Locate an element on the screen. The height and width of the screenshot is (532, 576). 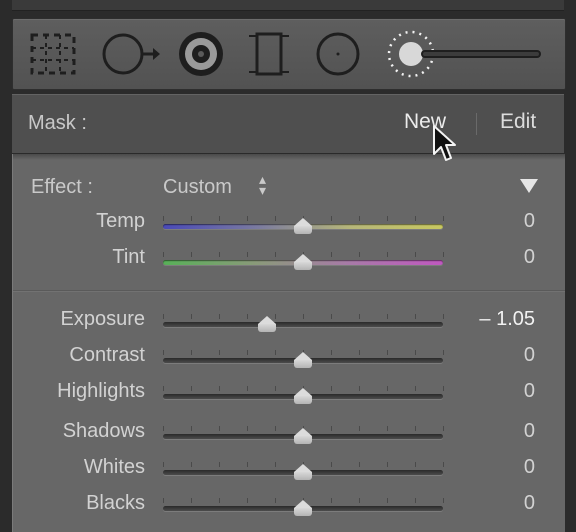
panel-top-edge is located at coordinates (288, 5).